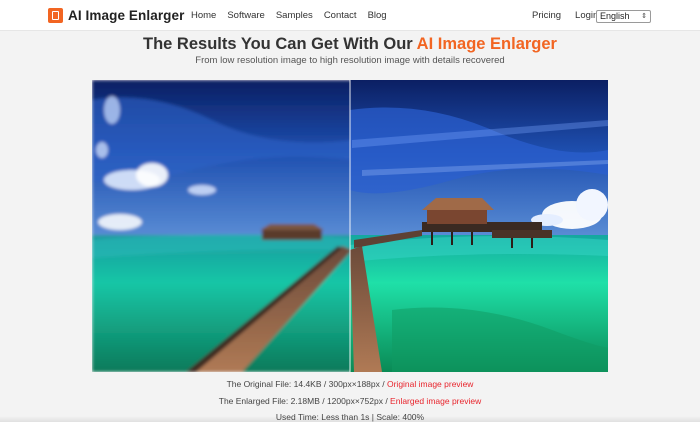  I want to click on nav-blog-link: Blog, so click(377, 15).